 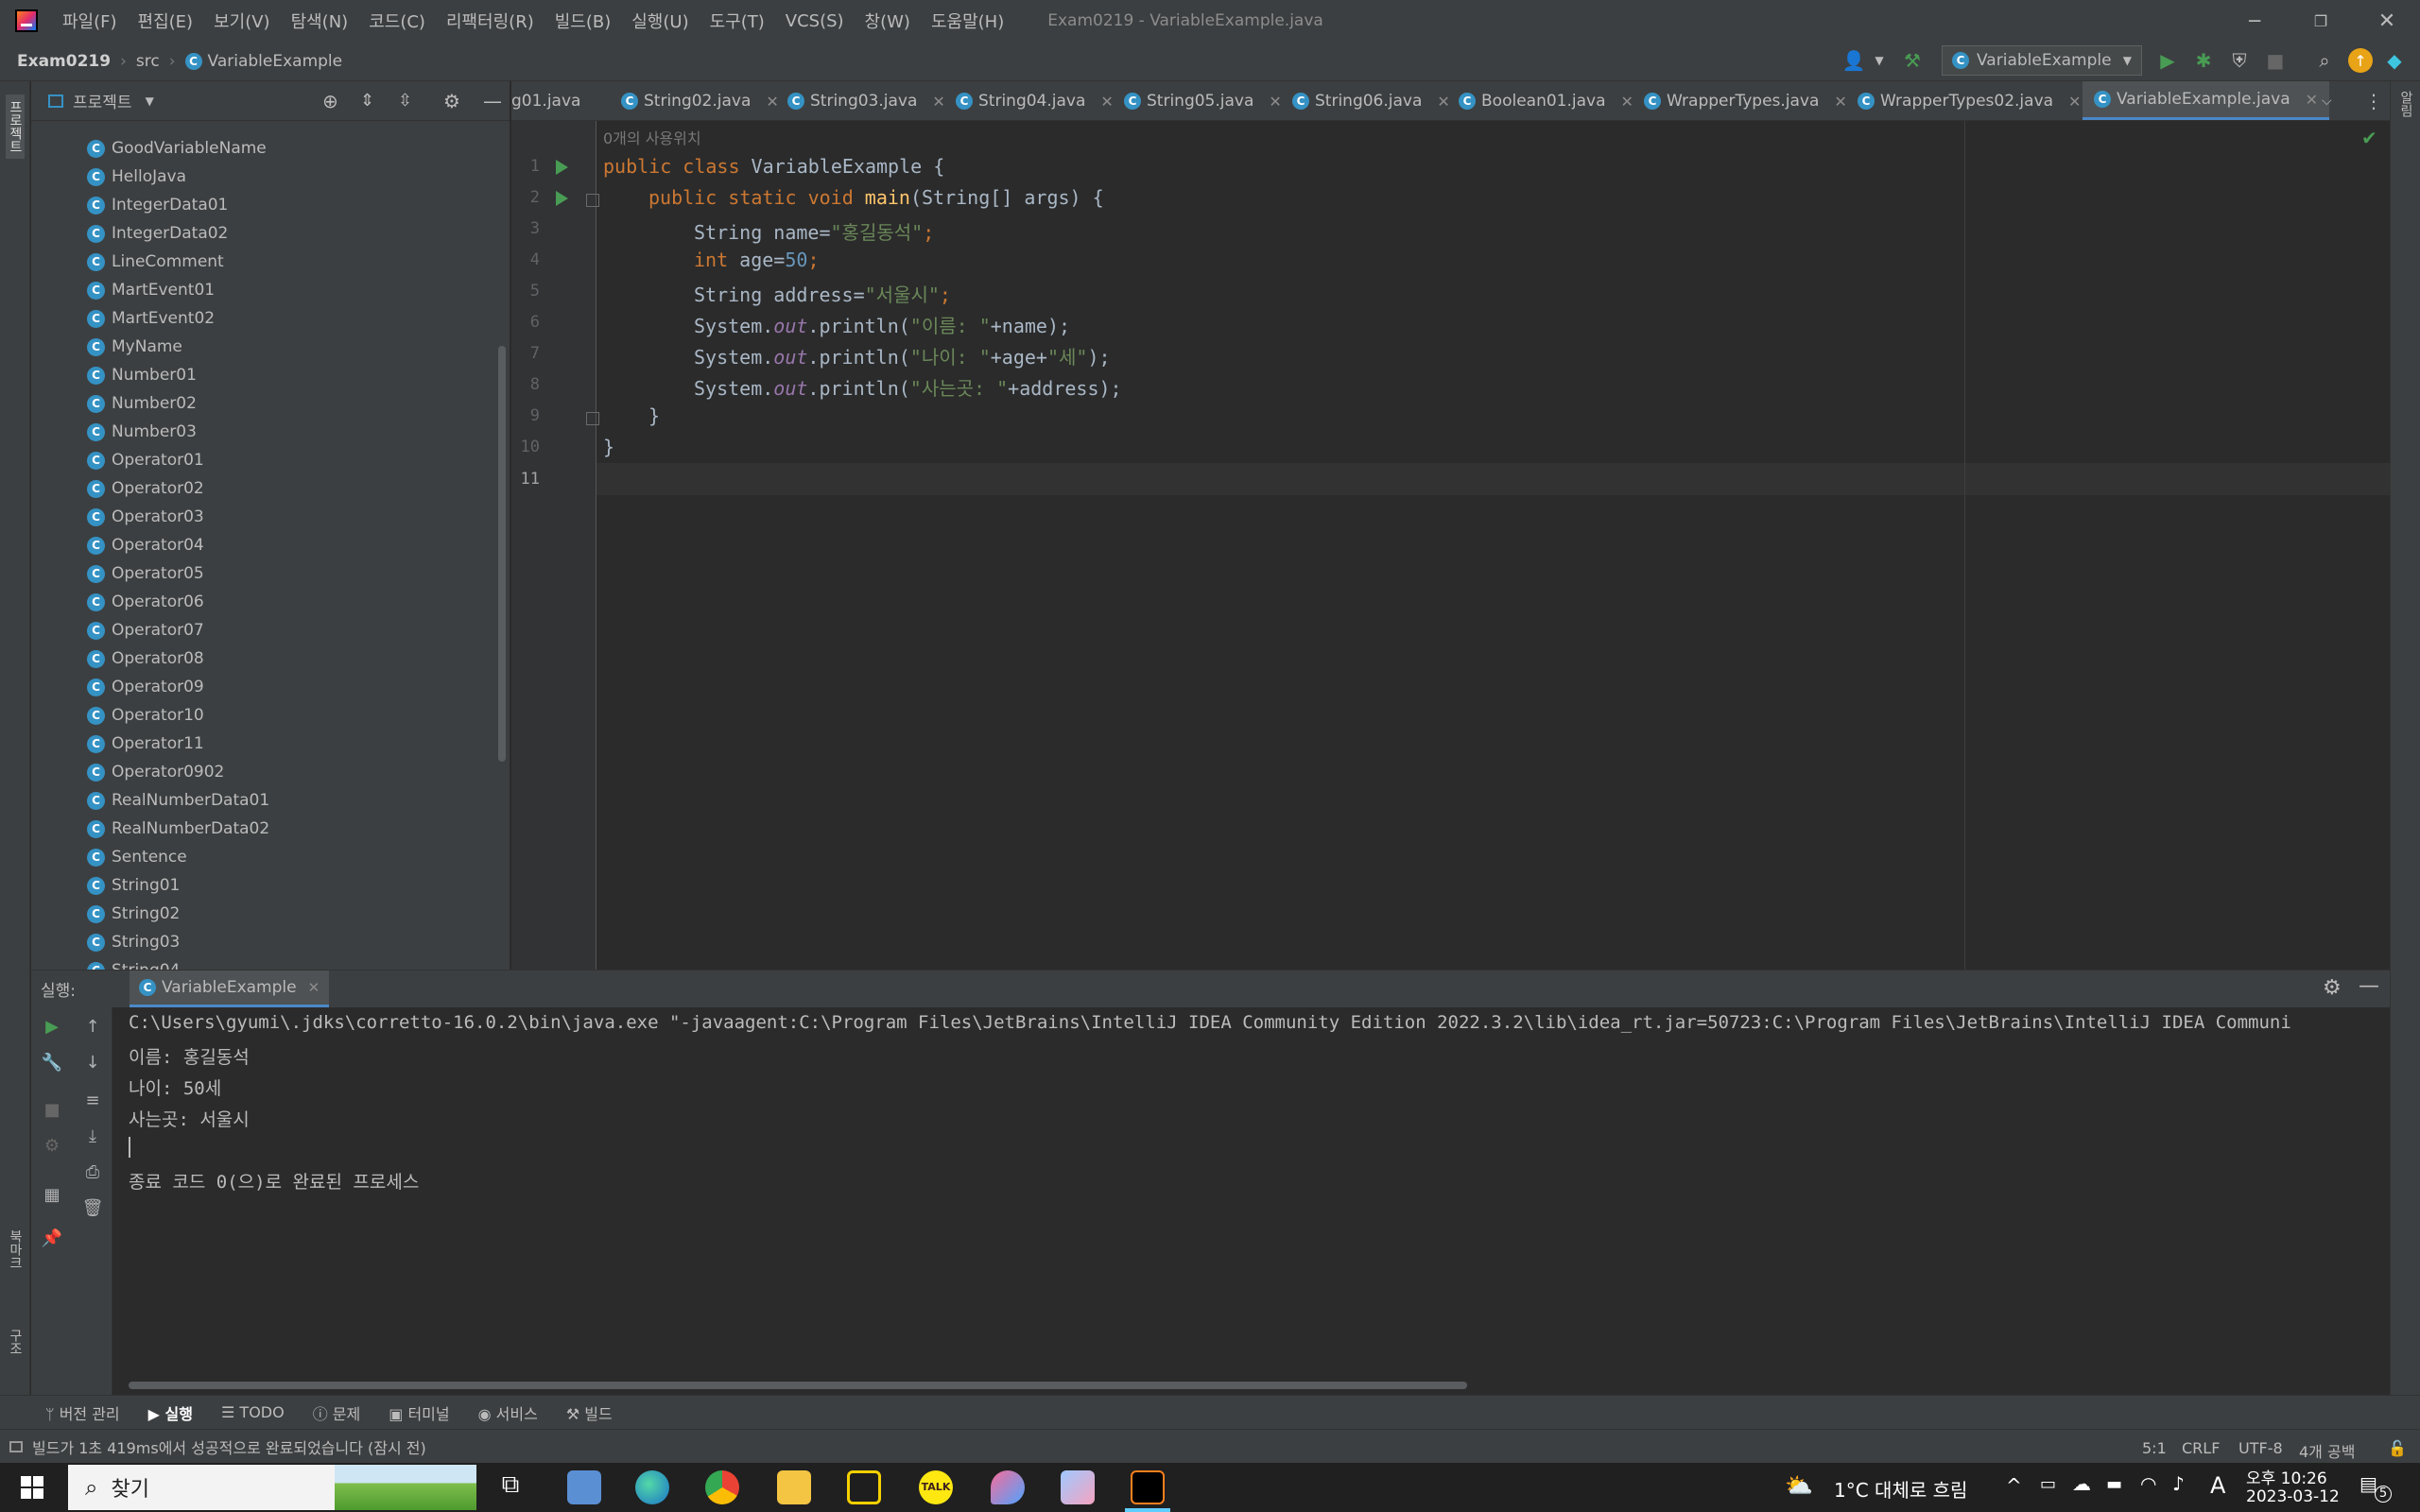 I want to click on lock-icon: 🔓, so click(x=2397, y=1448).